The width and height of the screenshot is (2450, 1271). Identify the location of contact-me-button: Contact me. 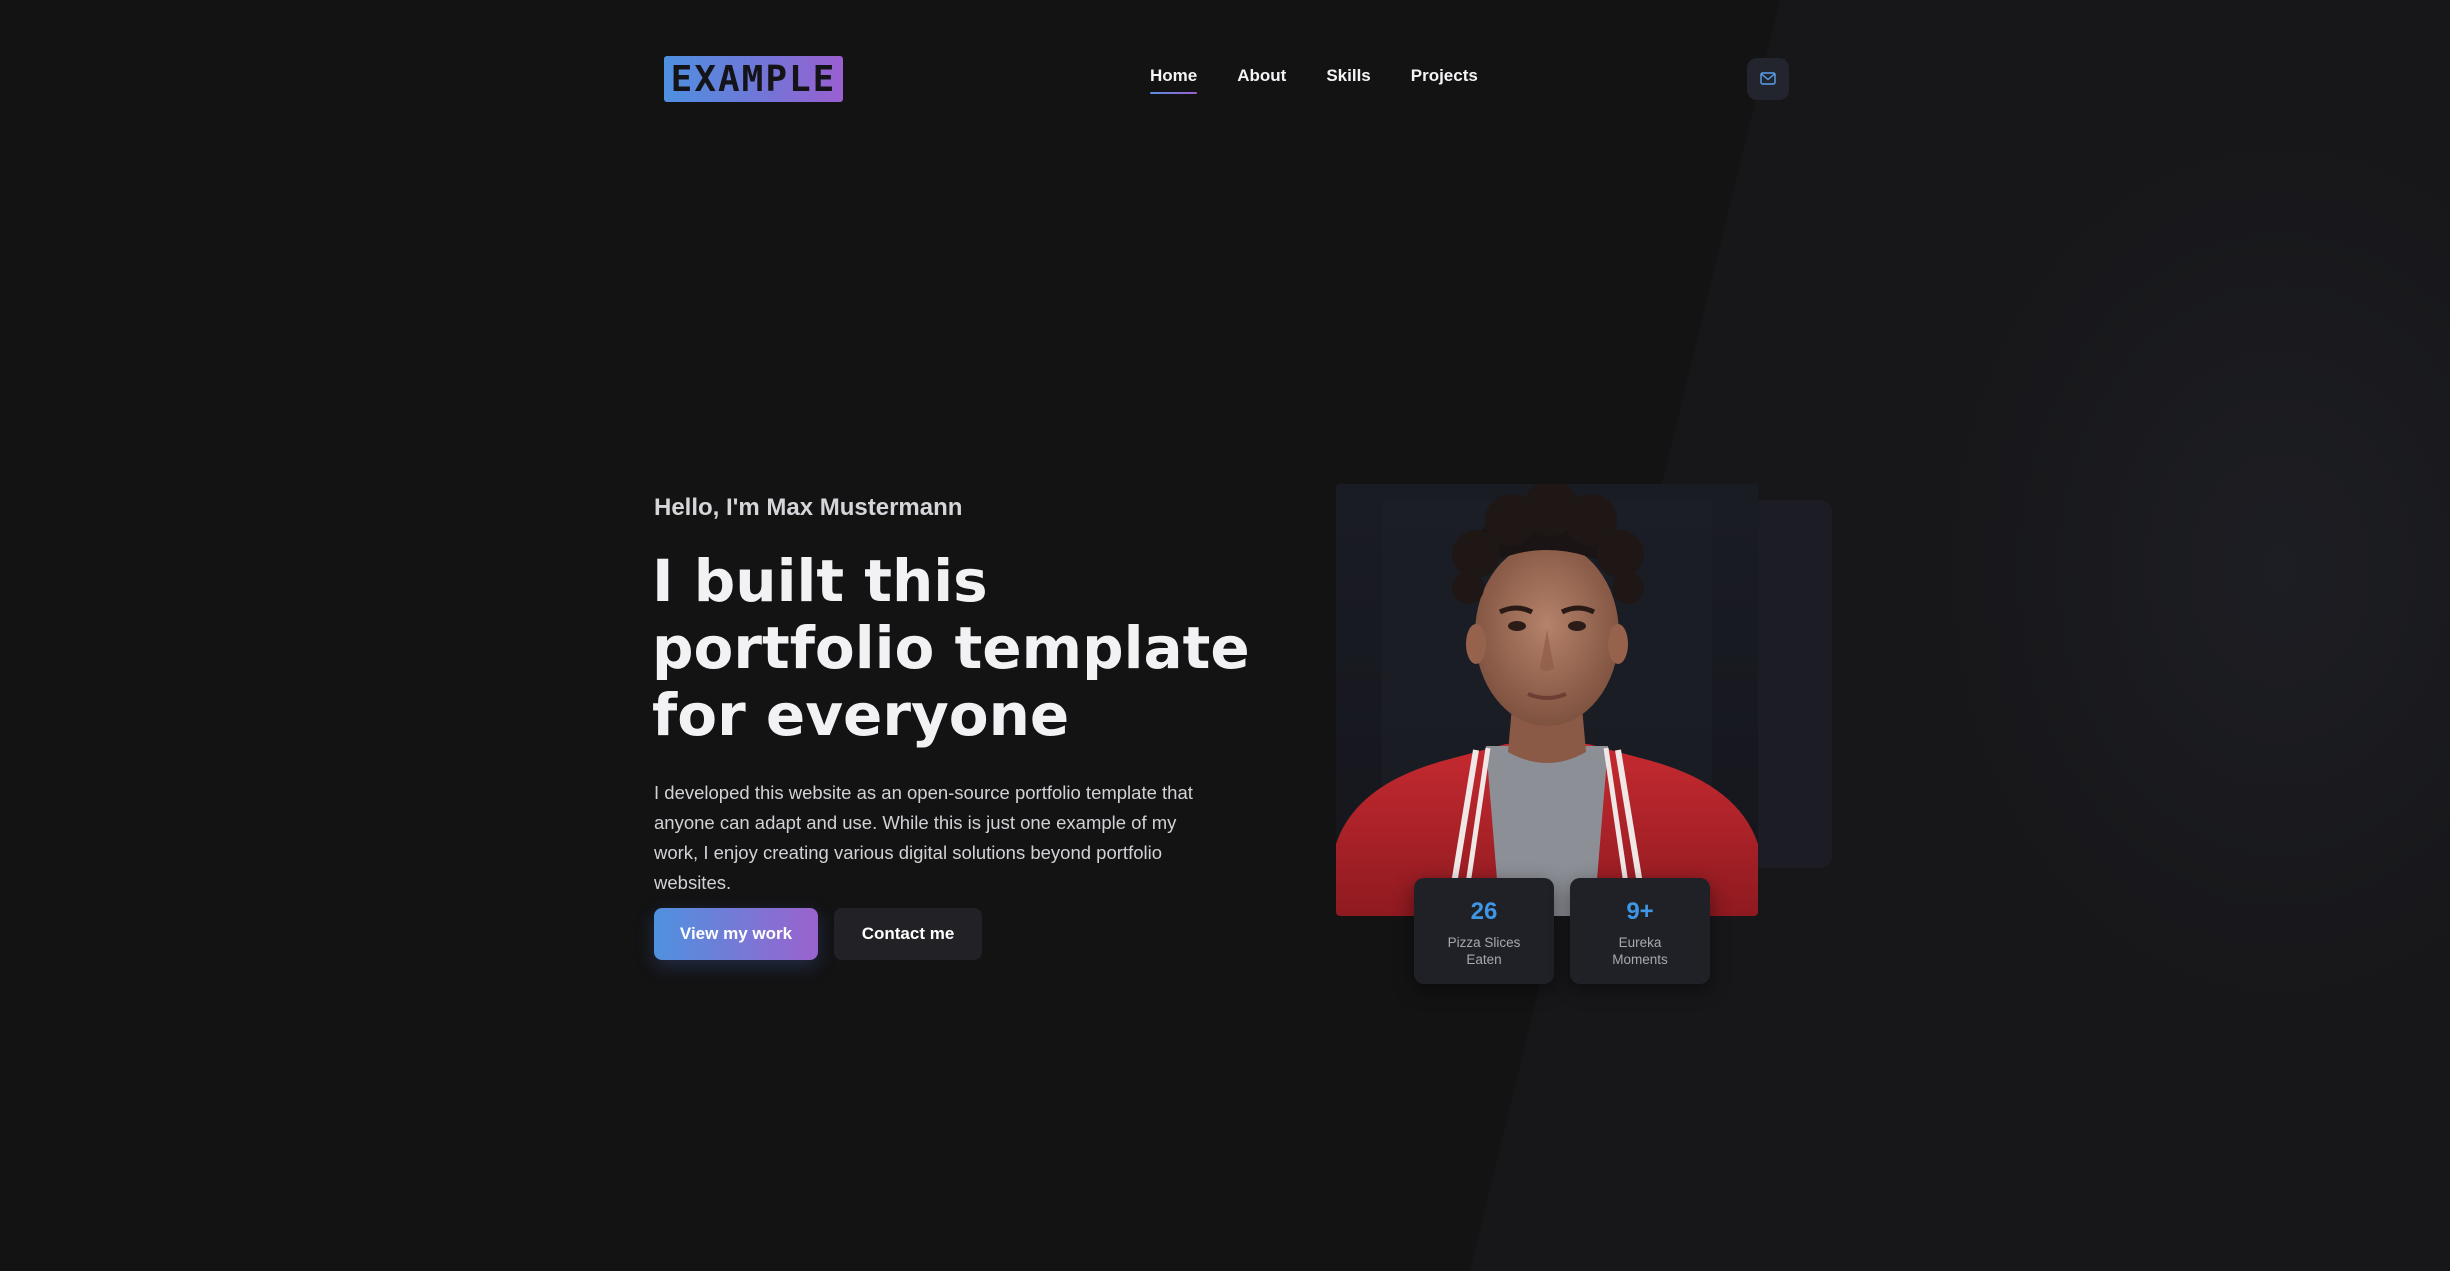
(908, 934).